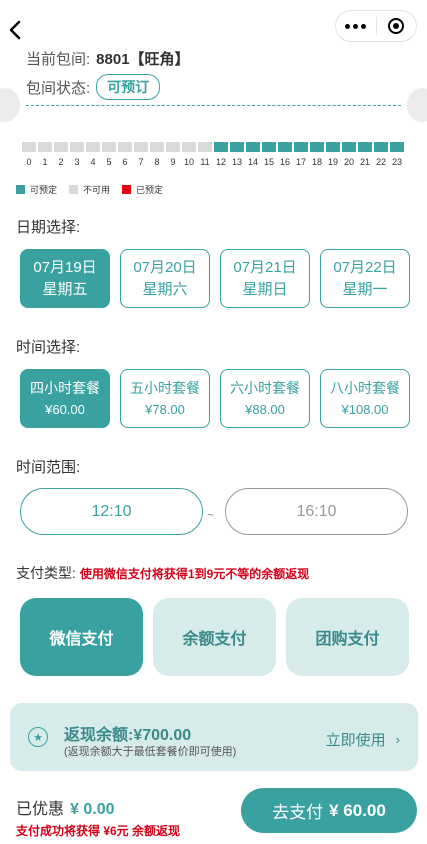 The height and width of the screenshot is (844, 427). I want to click on package-option: 四小时套餐 ¥60.00, so click(65, 398).